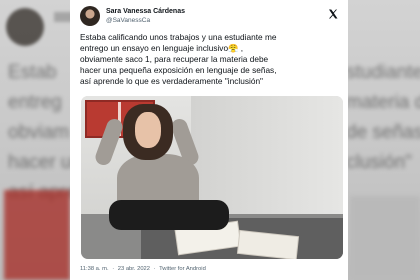 The width and height of the screenshot is (420, 280). I want to click on background-line: studiante me, so click(383, 72).